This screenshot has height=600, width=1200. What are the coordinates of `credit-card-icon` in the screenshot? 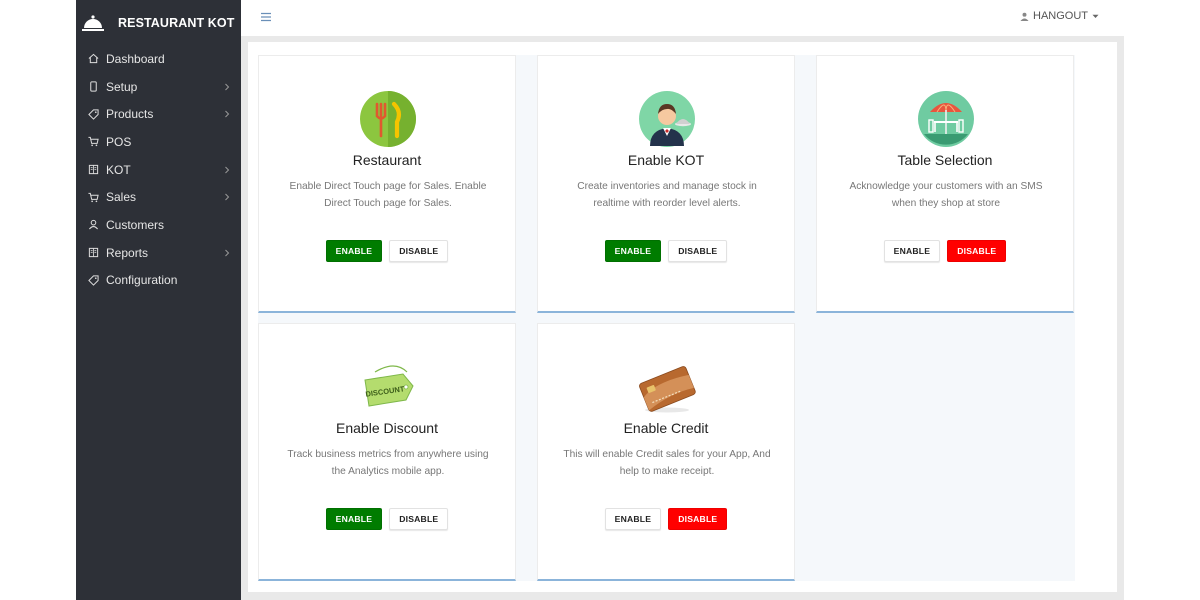 It's located at (667, 389).